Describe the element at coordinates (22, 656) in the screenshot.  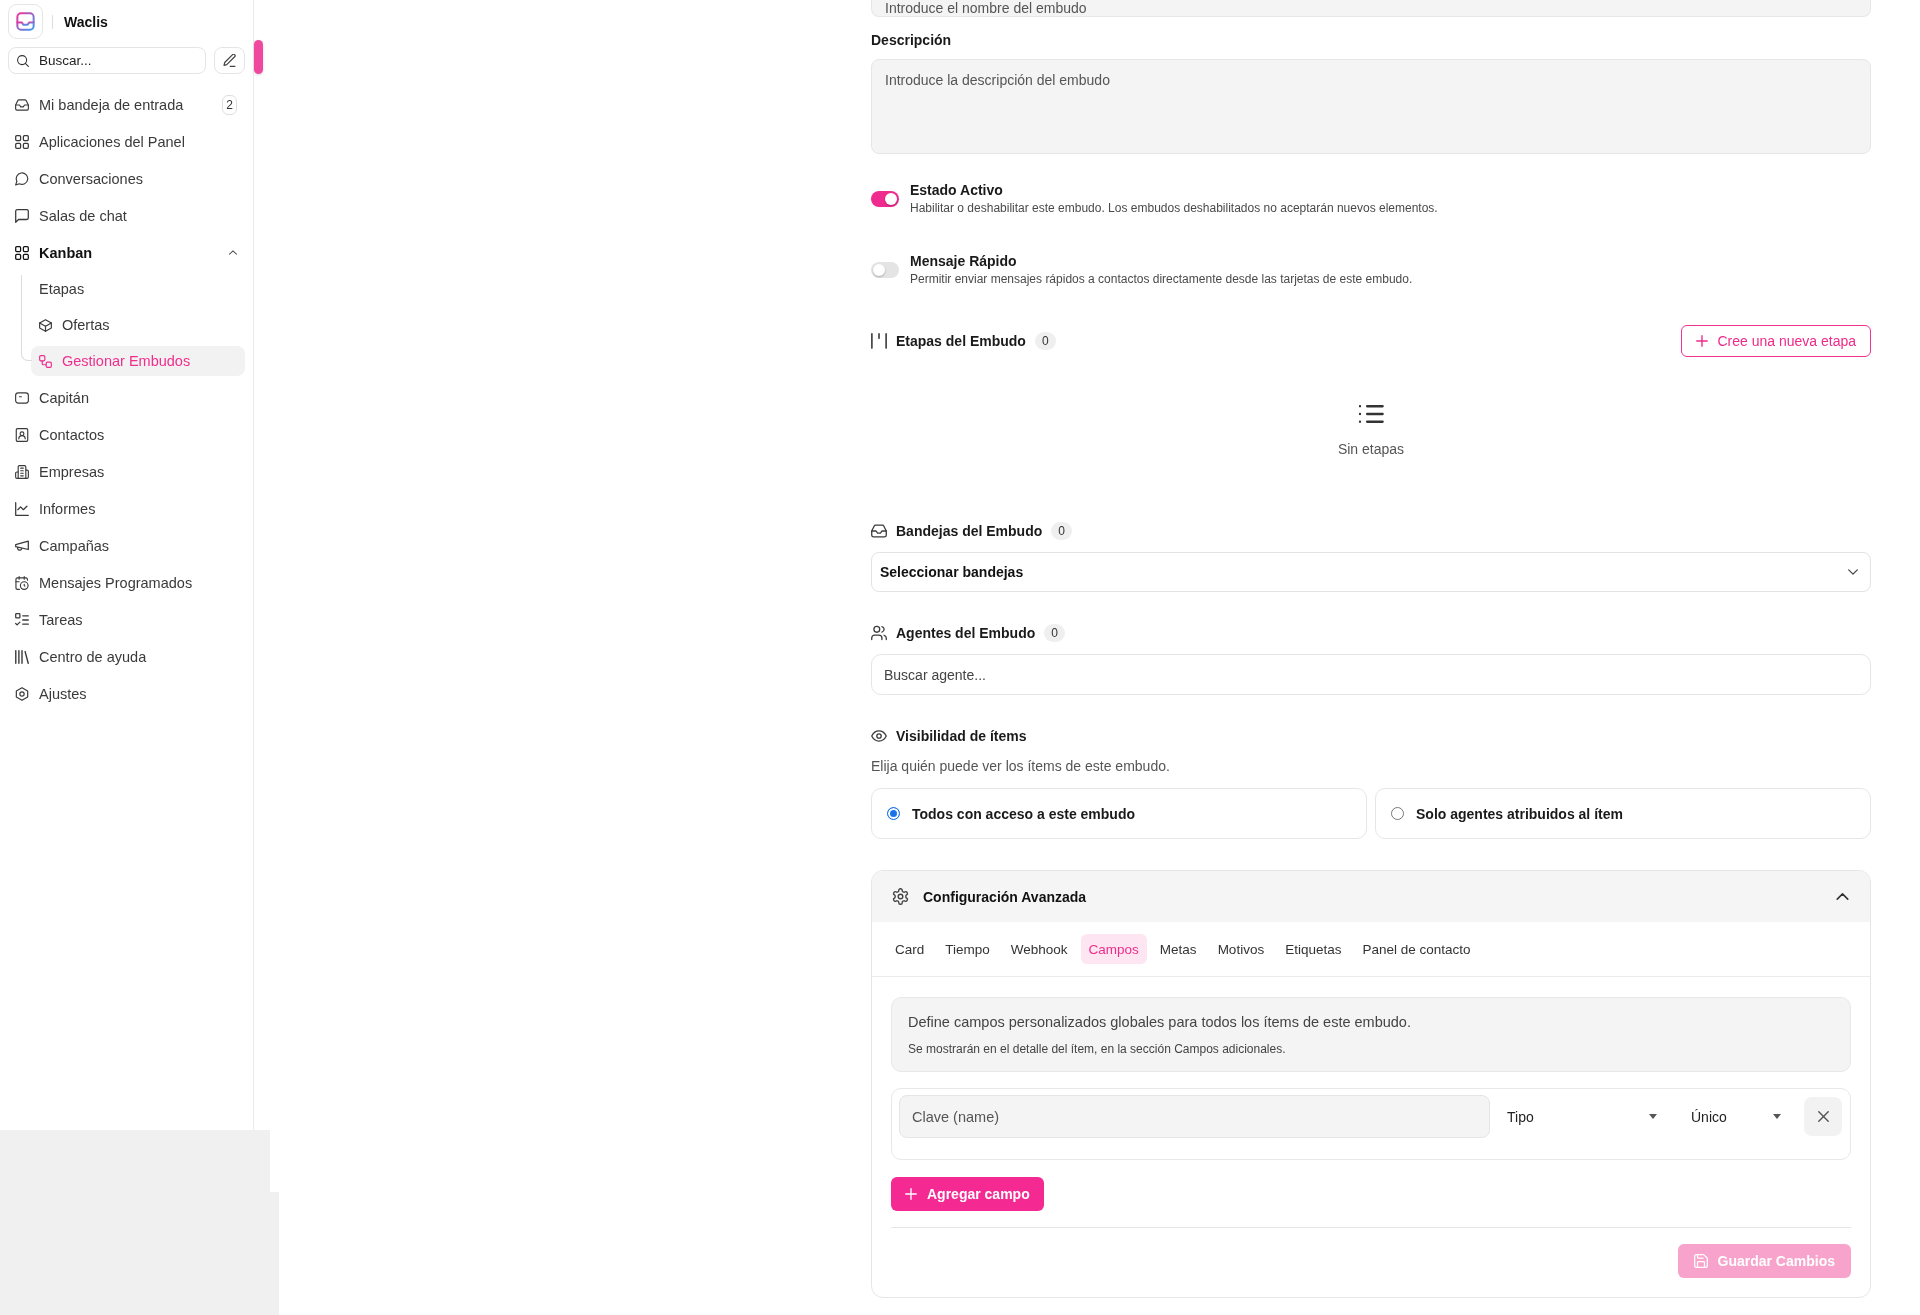
I see `books-icon` at that location.